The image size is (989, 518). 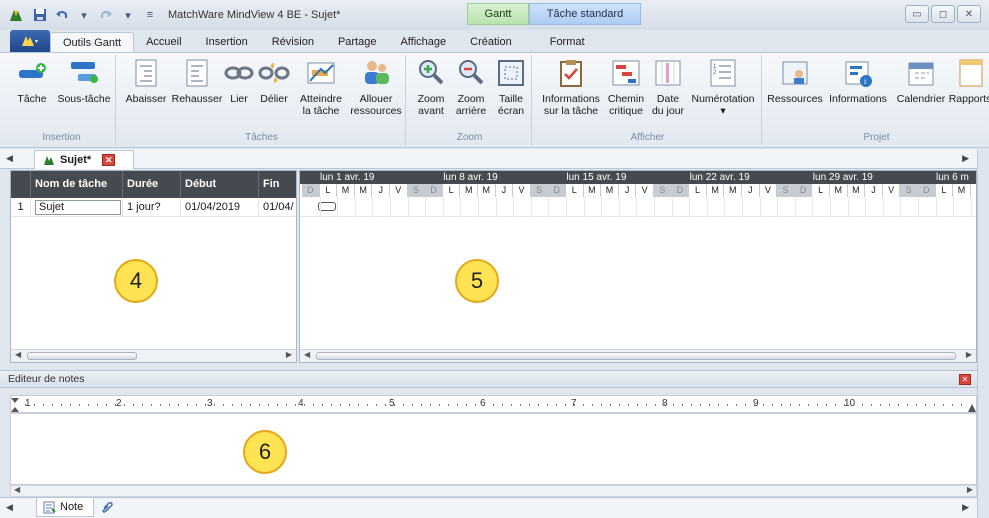 What do you see at coordinates (917, 14) in the screenshot?
I see `minimize-button: ▭` at bounding box center [917, 14].